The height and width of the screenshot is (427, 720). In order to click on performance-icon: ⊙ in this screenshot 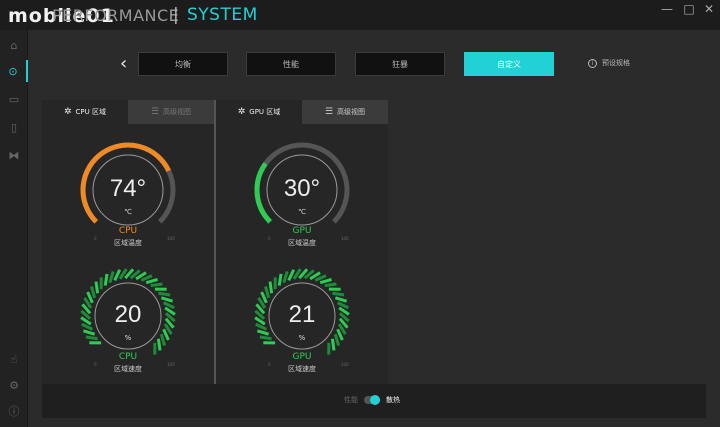, I will do `click(14, 71)`.